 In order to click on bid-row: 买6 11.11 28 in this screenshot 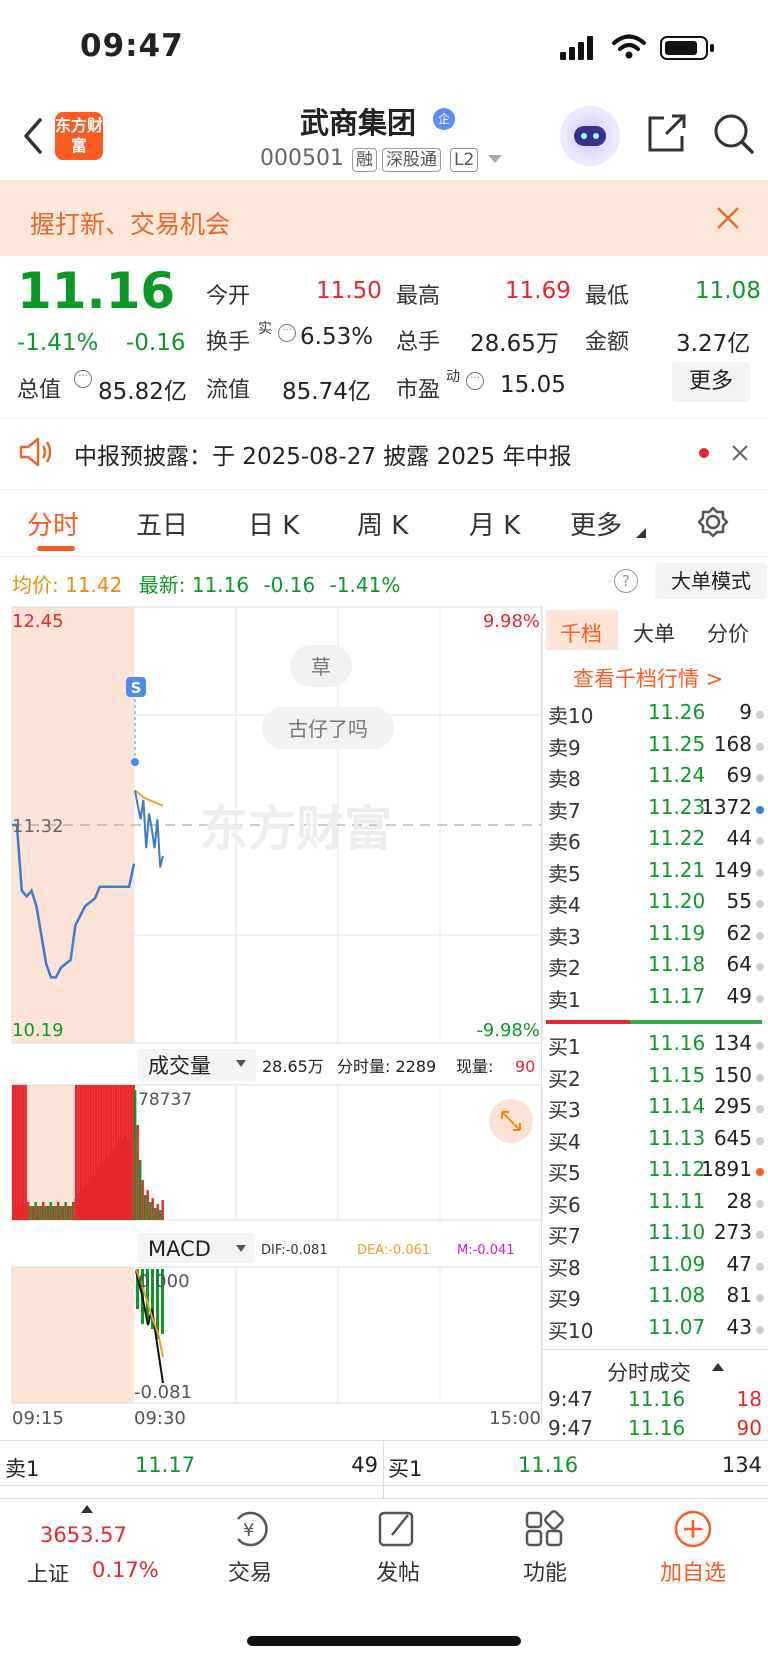, I will do `click(656, 1204)`.